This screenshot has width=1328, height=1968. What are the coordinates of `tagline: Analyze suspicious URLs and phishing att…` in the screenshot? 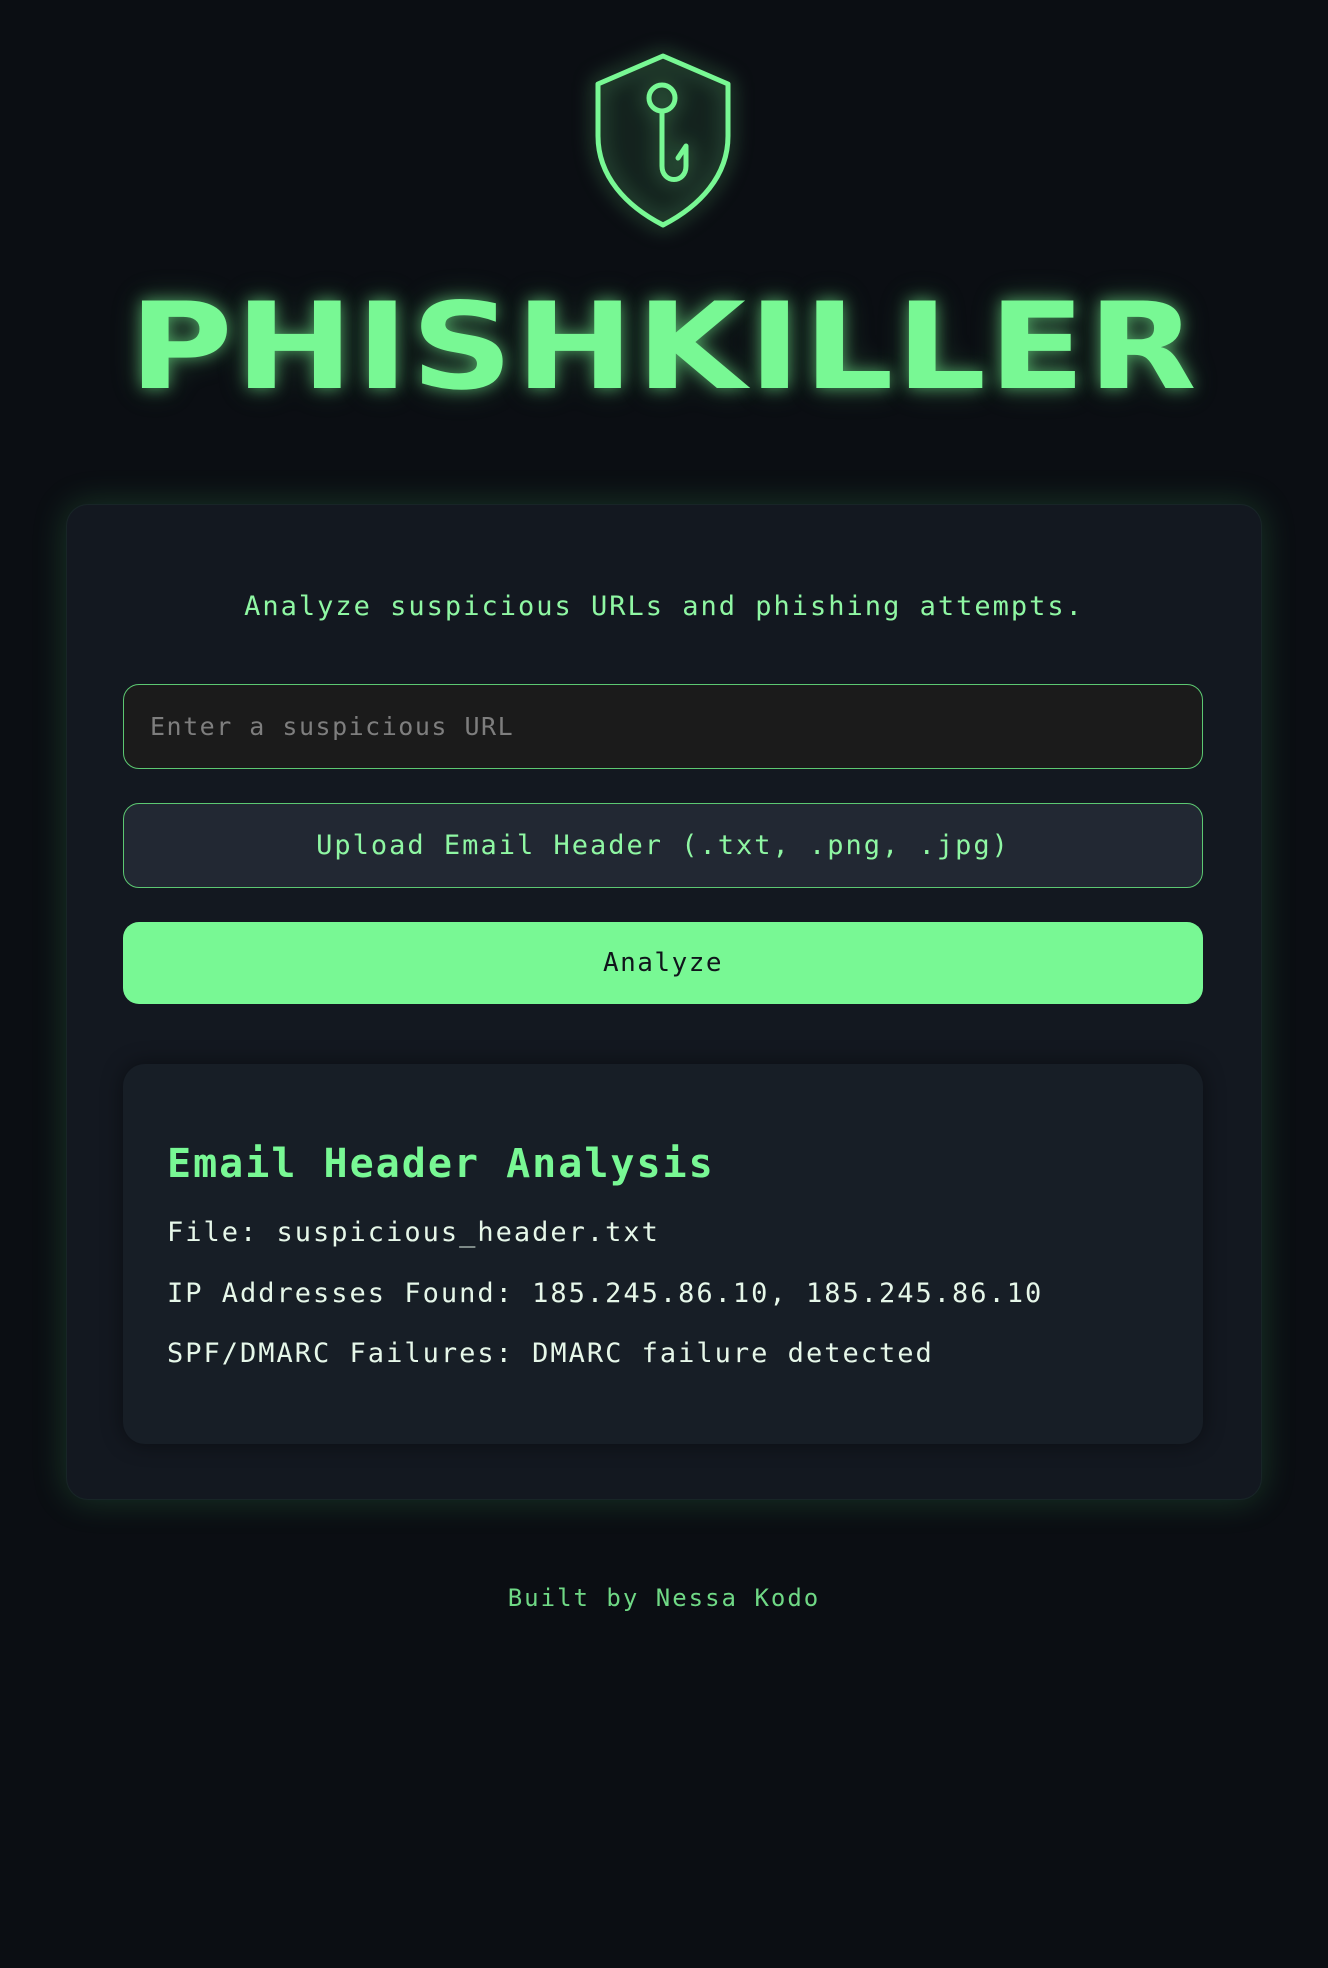 It's located at (664, 606).